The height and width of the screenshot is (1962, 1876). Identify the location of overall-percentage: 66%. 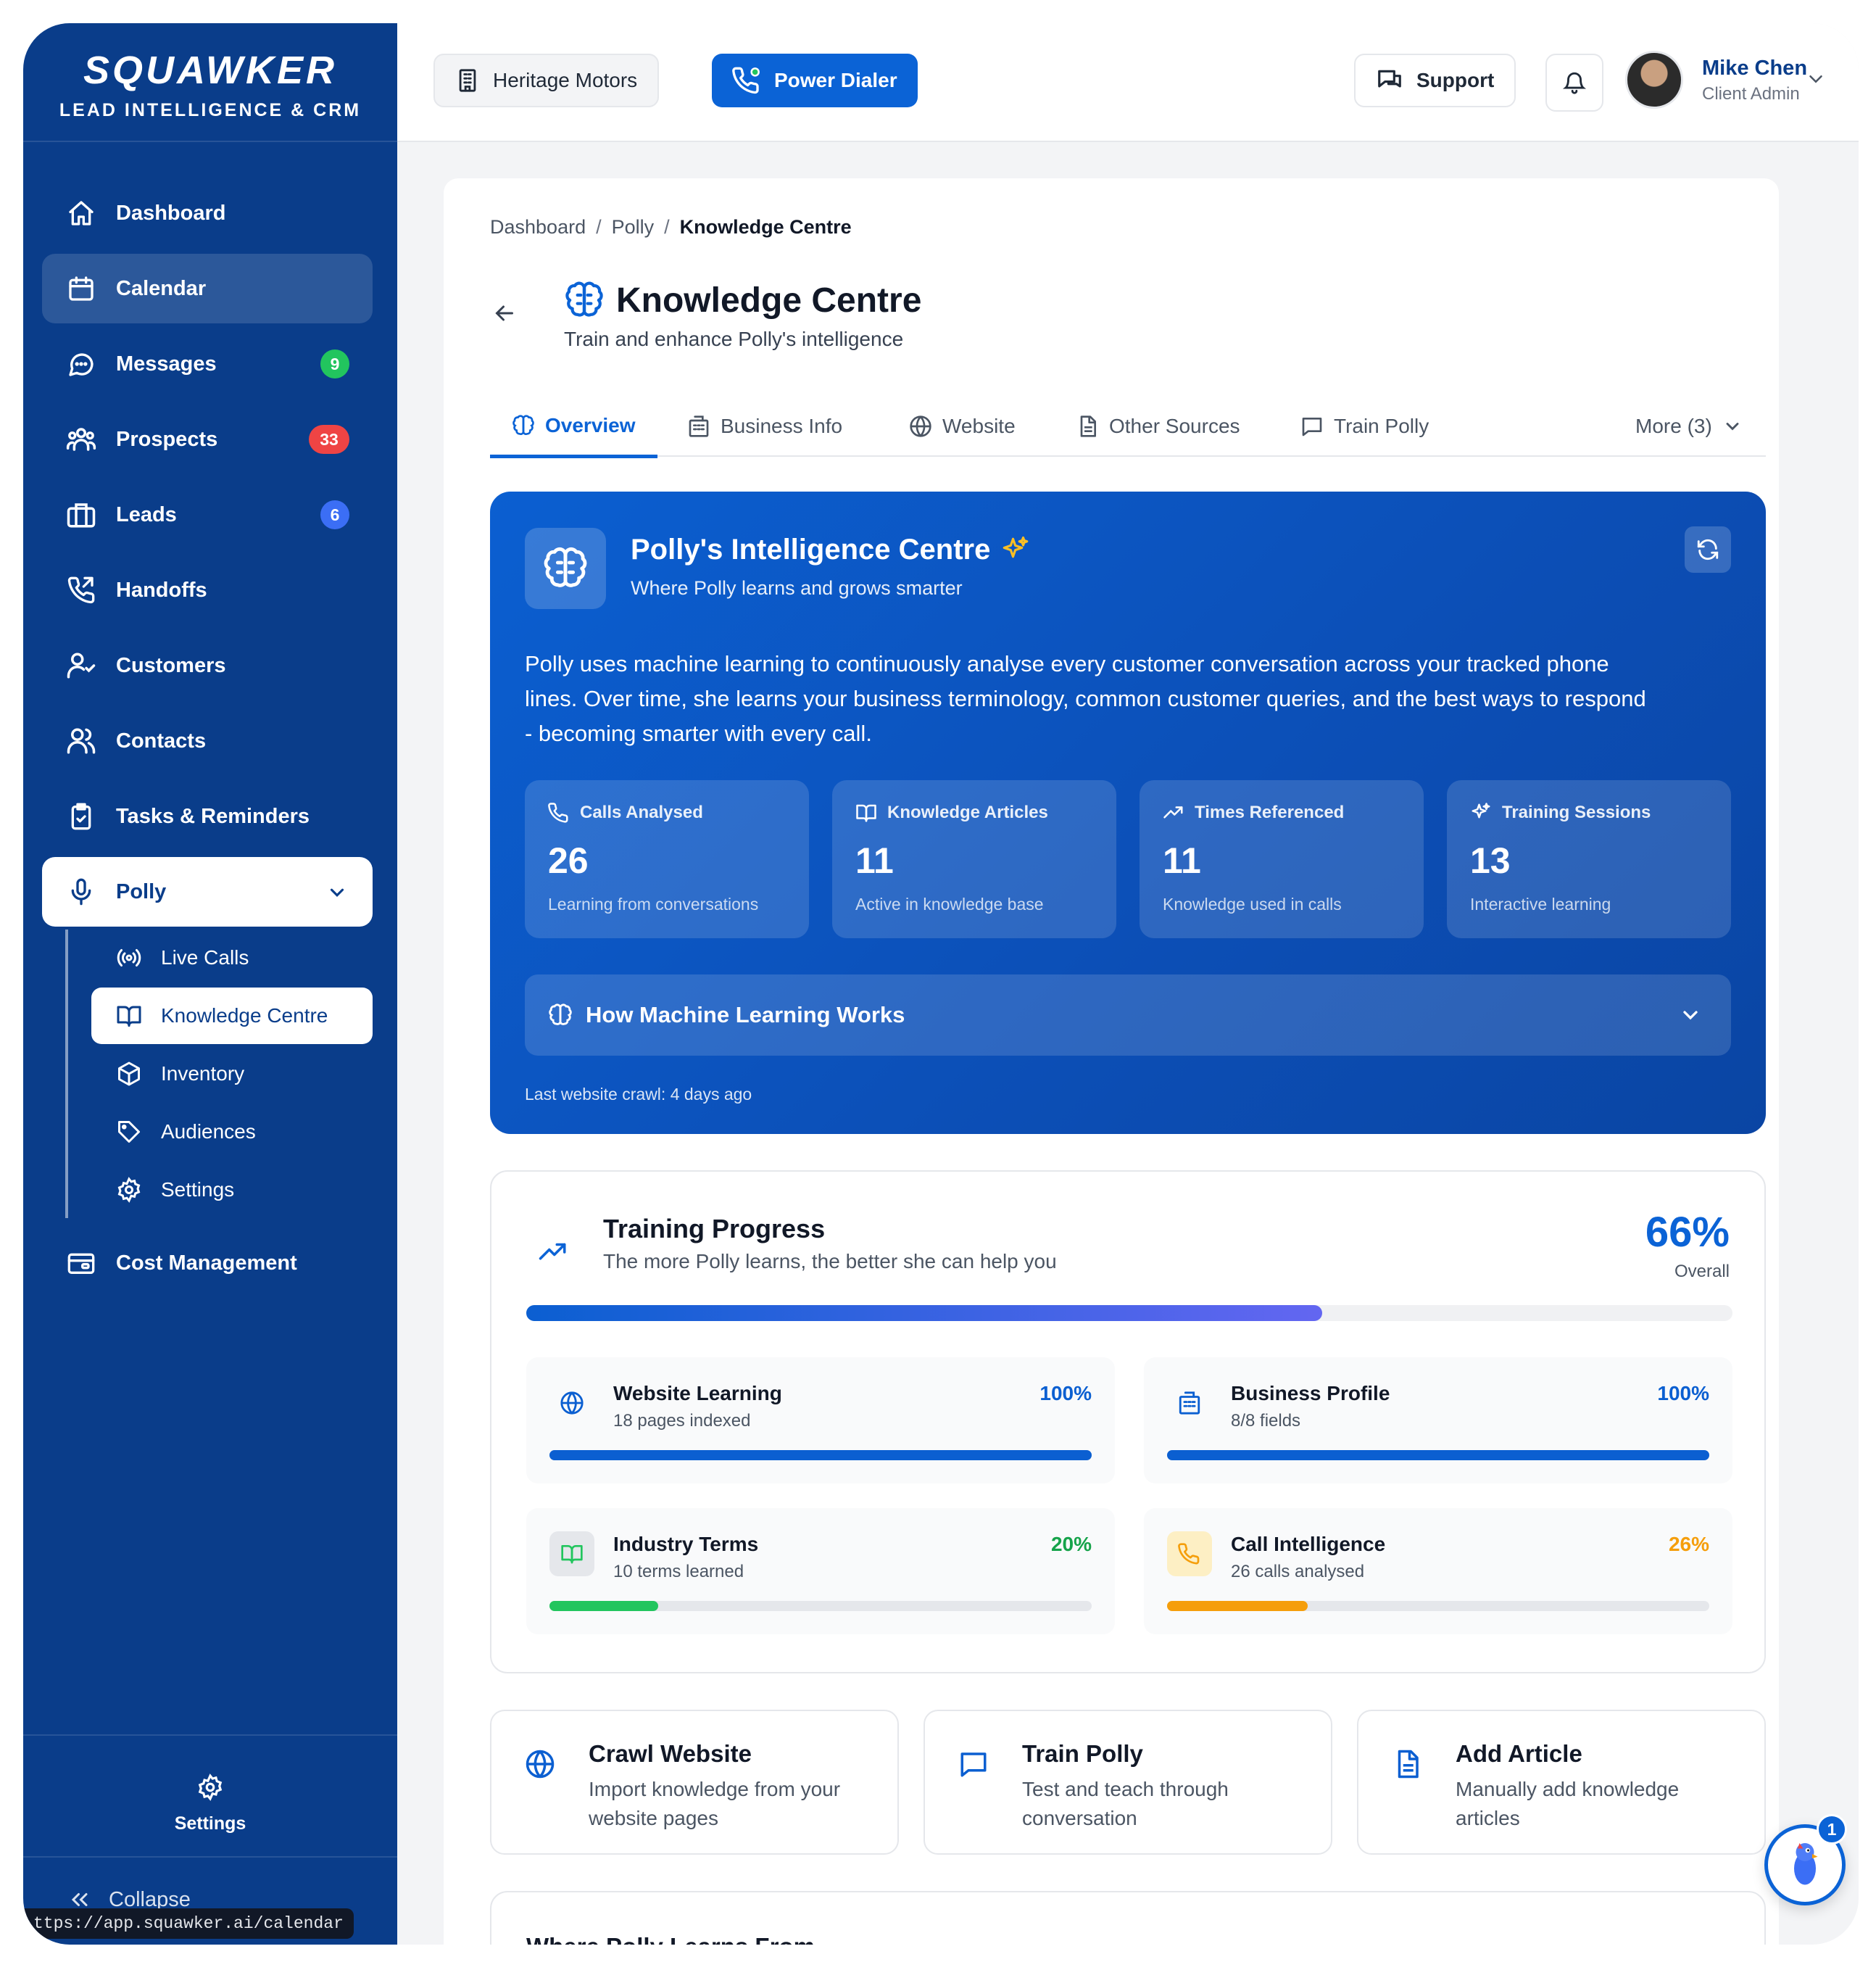
(1687, 1233).